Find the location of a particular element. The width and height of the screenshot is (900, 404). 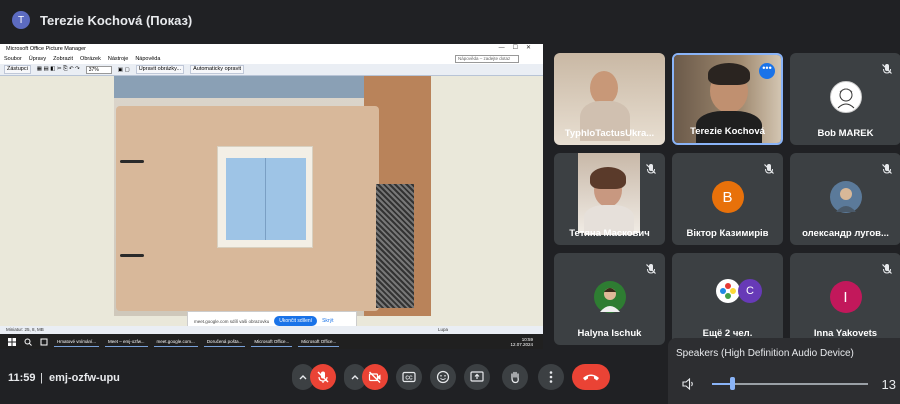

emoji-icon is located at coordinates (443, 377).